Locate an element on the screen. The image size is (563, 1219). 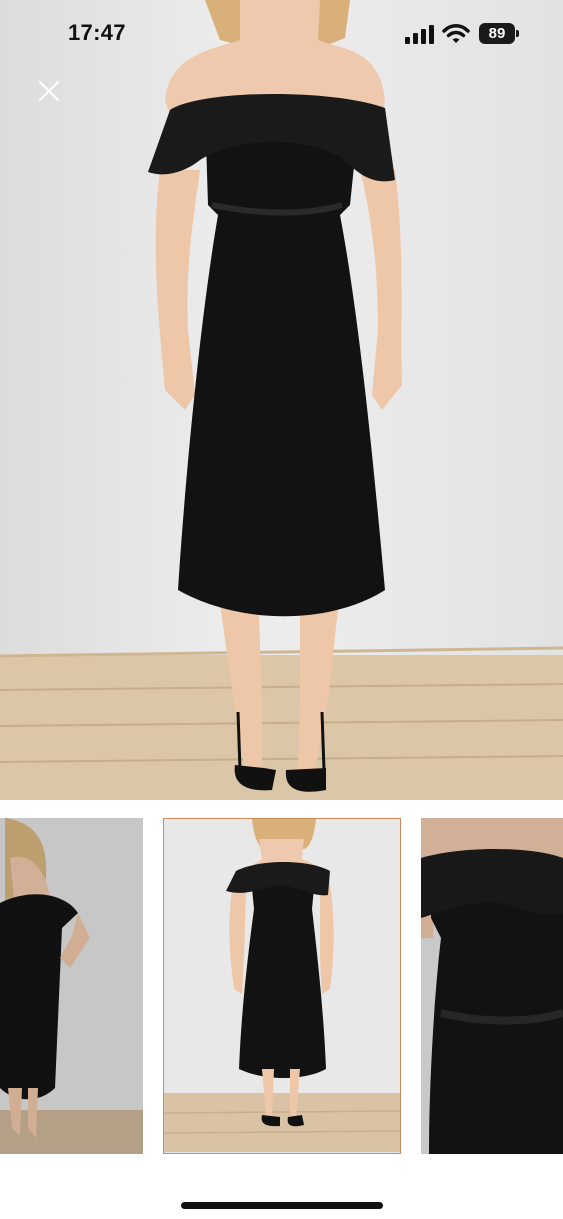
close-icon is located at coordinates (49, 91).